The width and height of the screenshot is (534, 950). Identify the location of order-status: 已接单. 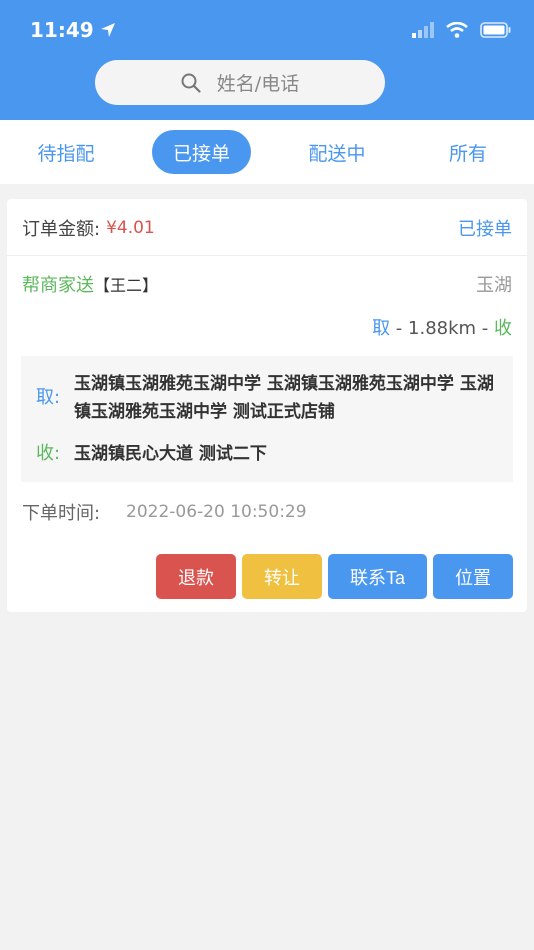
(485, 229).